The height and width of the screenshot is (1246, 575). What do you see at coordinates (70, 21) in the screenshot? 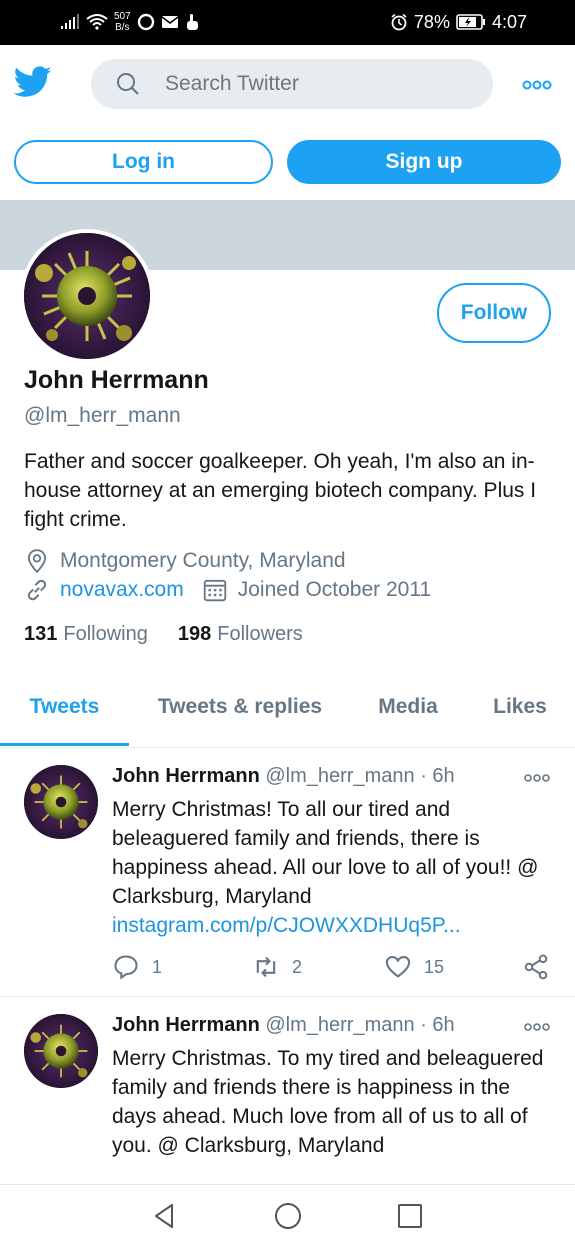
I see `signal-icon` at bounding box center [70, 21].